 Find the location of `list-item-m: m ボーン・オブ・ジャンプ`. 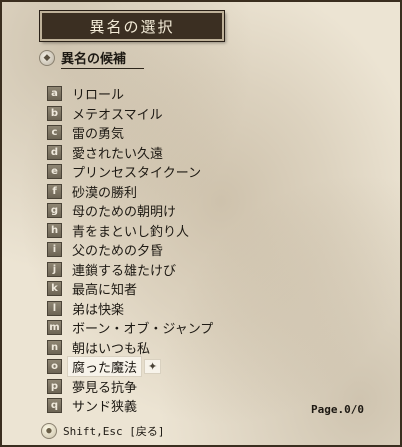

list-item-m: m ボーン・オブ・ジャンプ is located at coordinates (147, 328).